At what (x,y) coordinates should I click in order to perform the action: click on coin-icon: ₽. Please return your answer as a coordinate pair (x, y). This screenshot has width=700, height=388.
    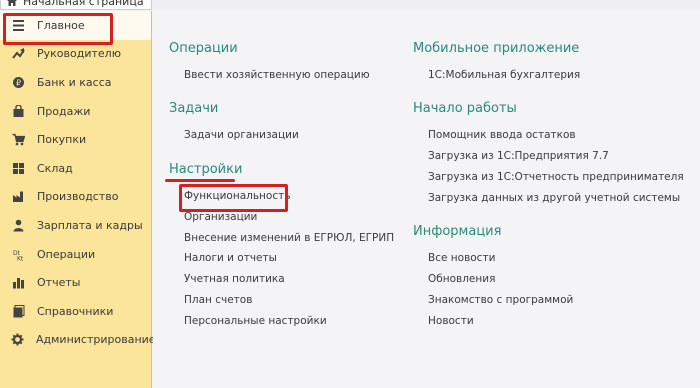
    Looking at the image, I should click on (18, 82).